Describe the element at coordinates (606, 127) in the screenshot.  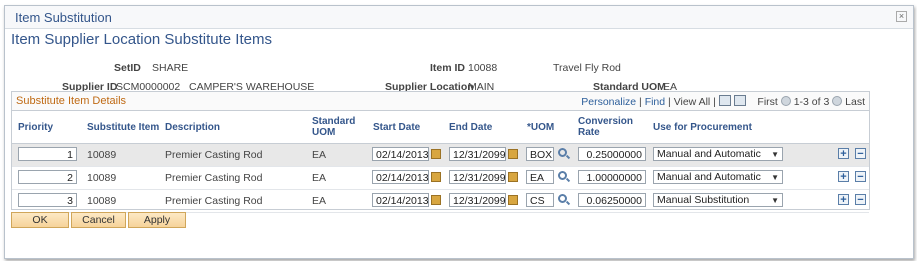
I see `col-conversion-rate: Conversion Rate` at that location.